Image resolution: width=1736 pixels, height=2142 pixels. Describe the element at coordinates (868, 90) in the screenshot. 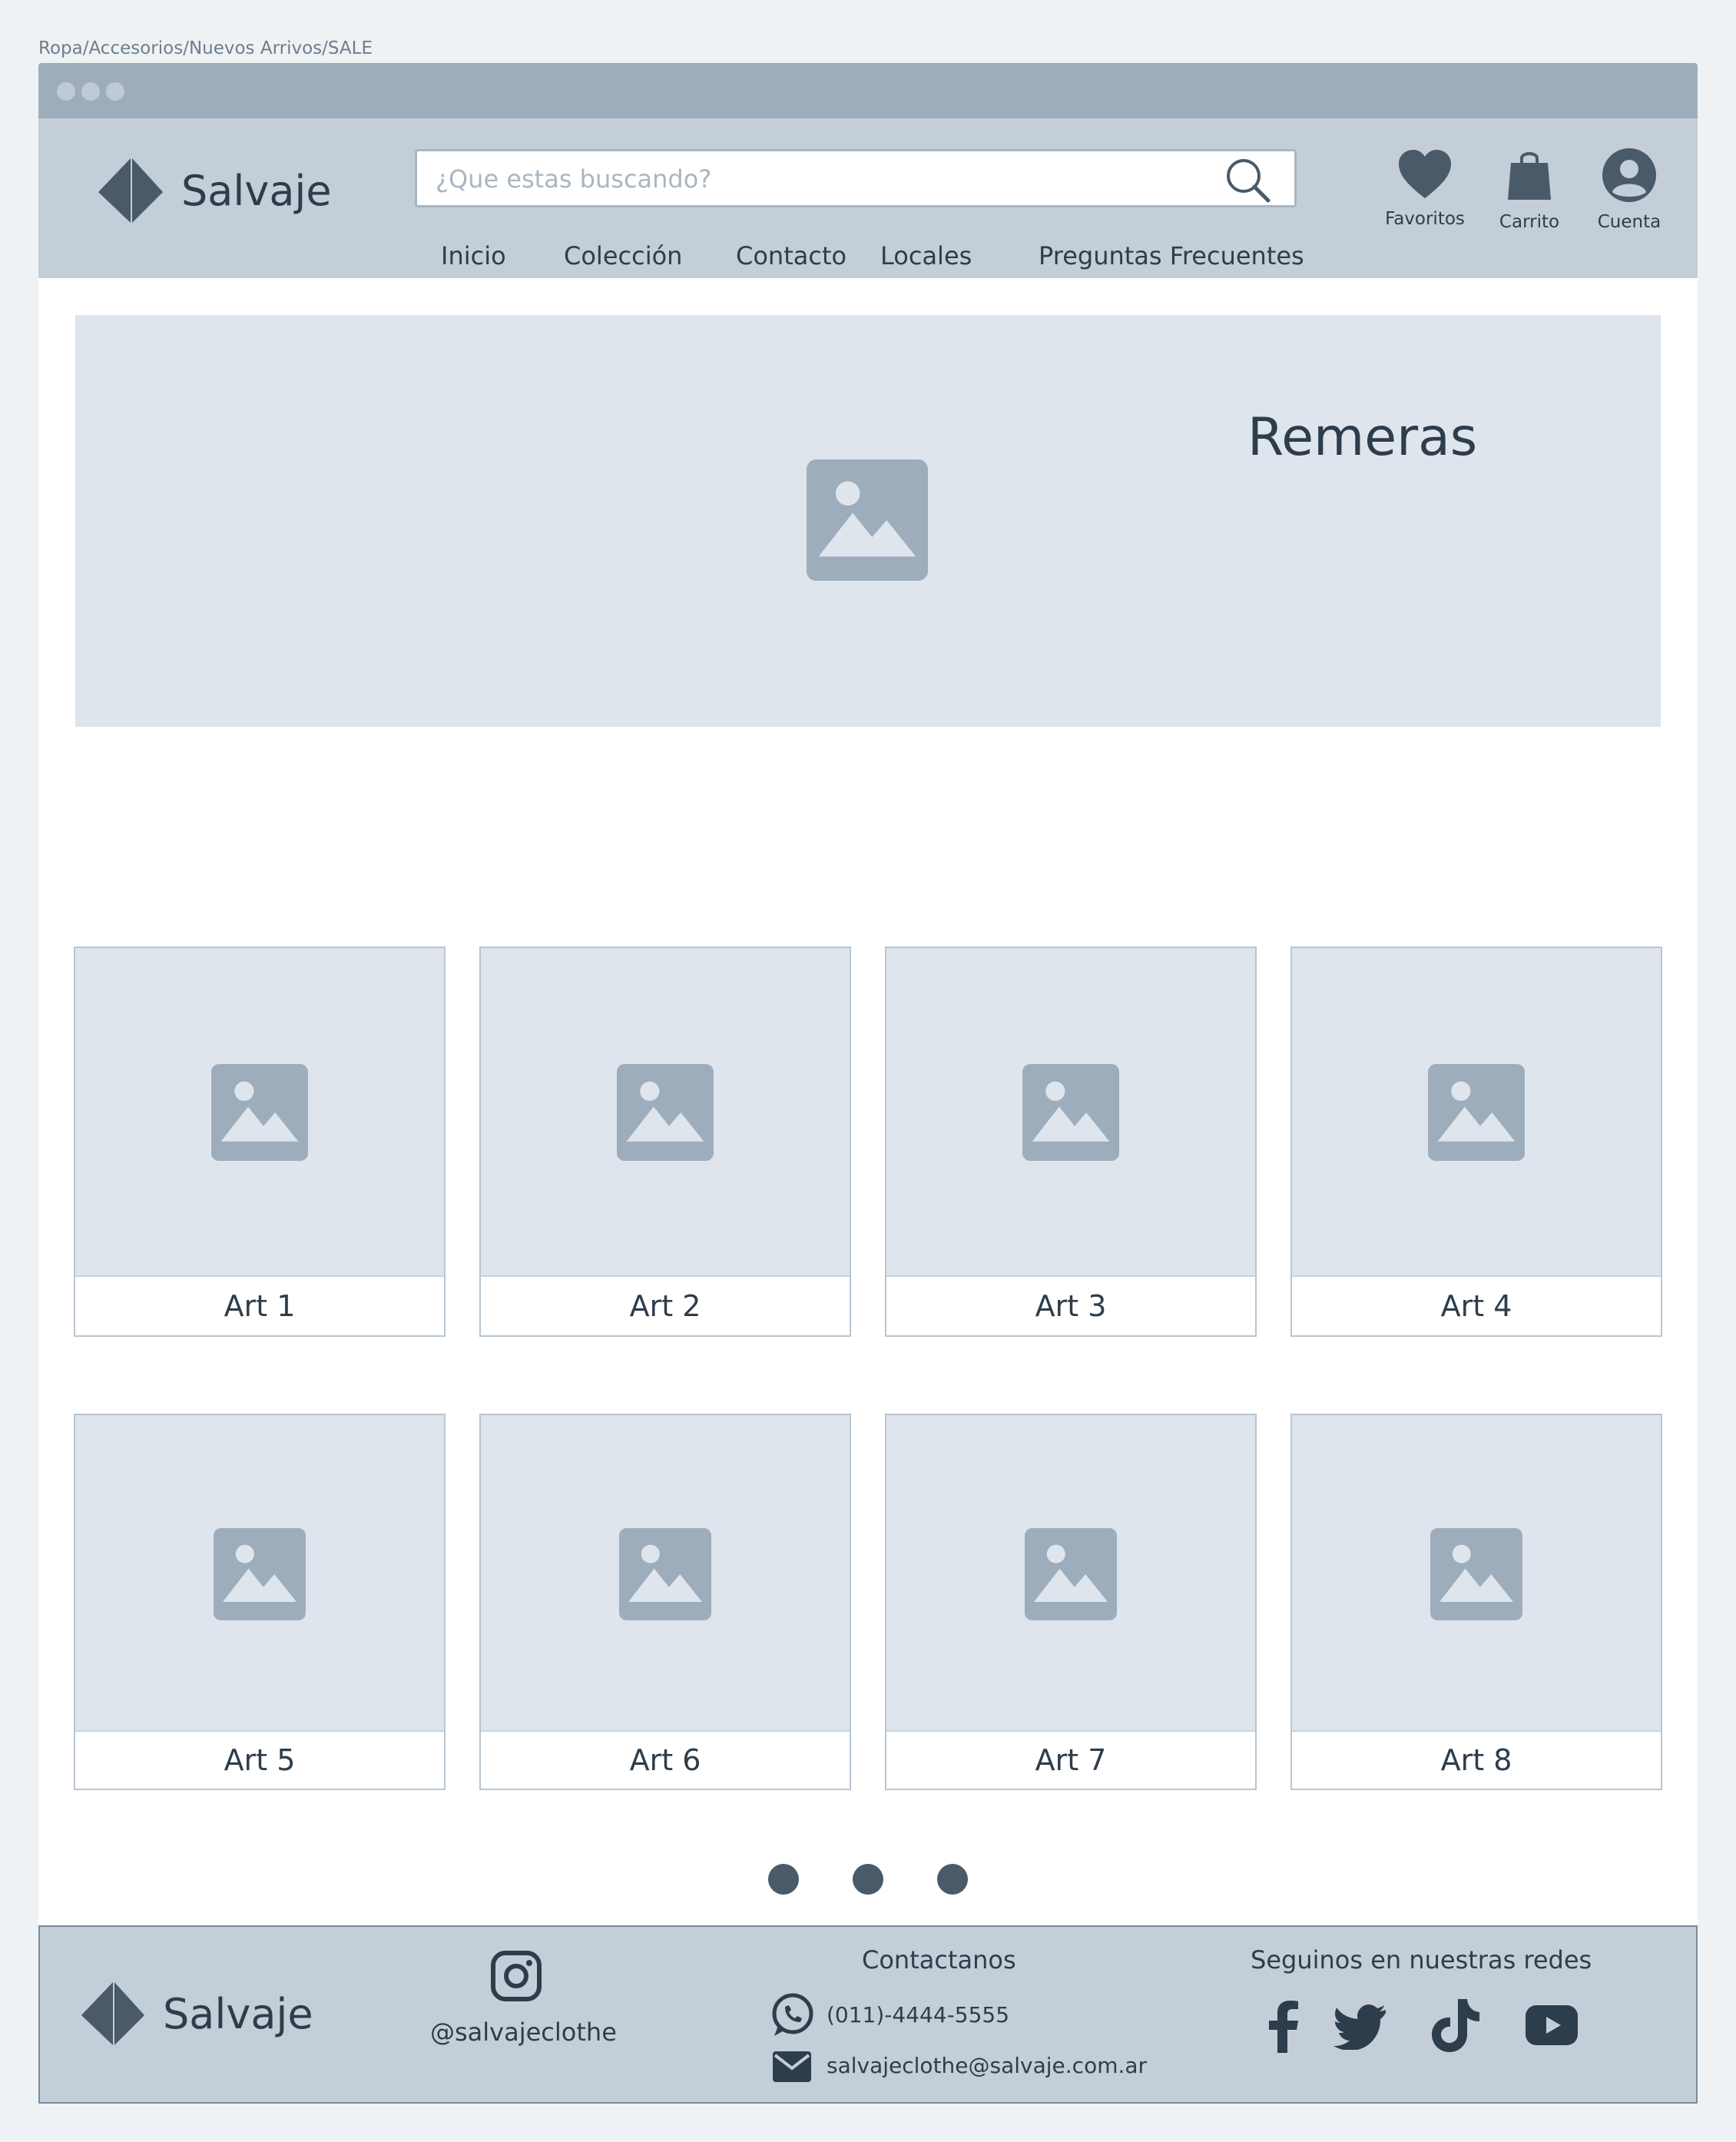

I see `window-titlebar` at that location.